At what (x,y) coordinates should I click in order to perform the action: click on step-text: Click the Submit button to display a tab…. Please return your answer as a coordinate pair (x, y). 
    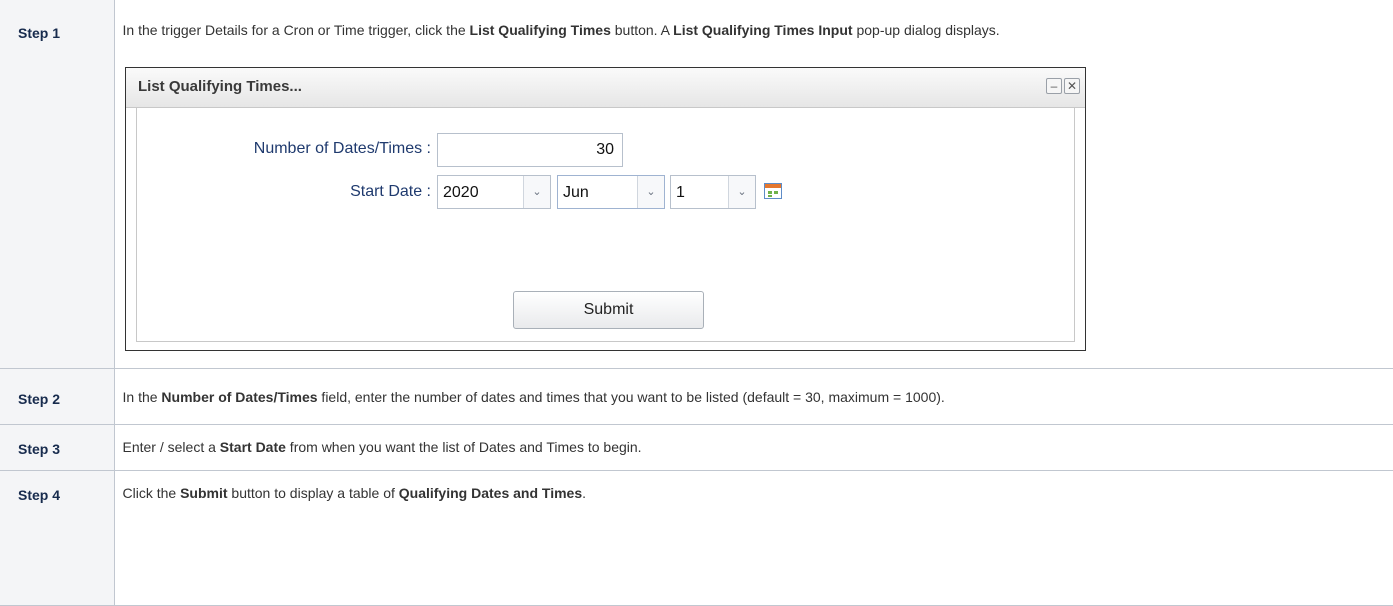
    Looking at the image, I should click on (758, 486).